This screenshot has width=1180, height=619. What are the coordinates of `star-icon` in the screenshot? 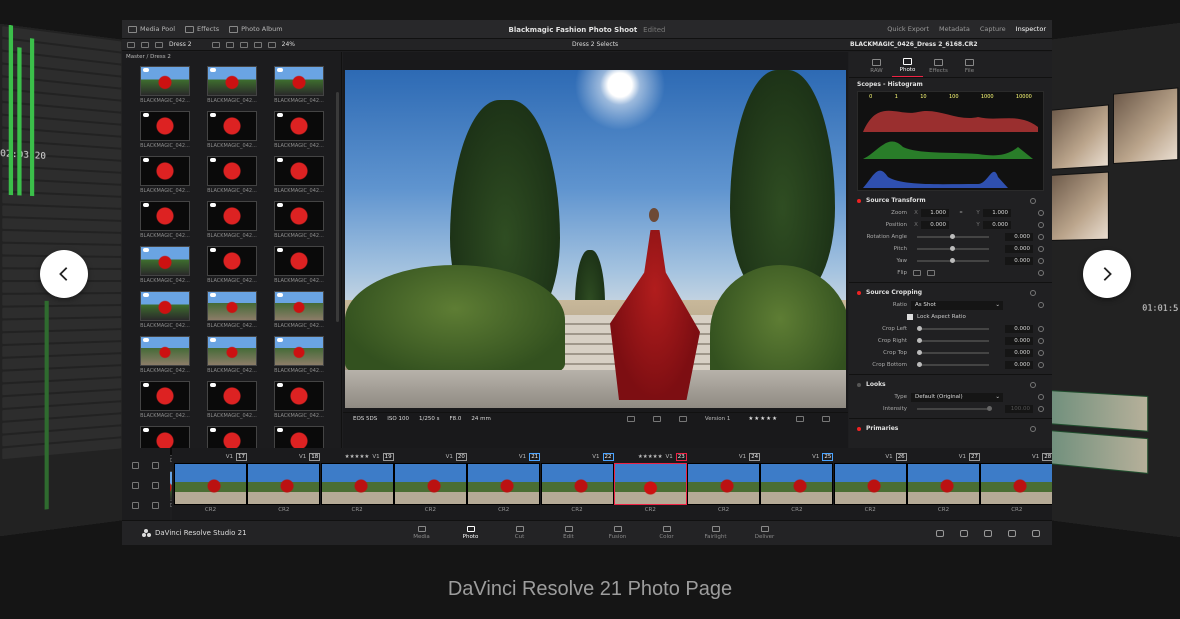 It's located at (155, 465).